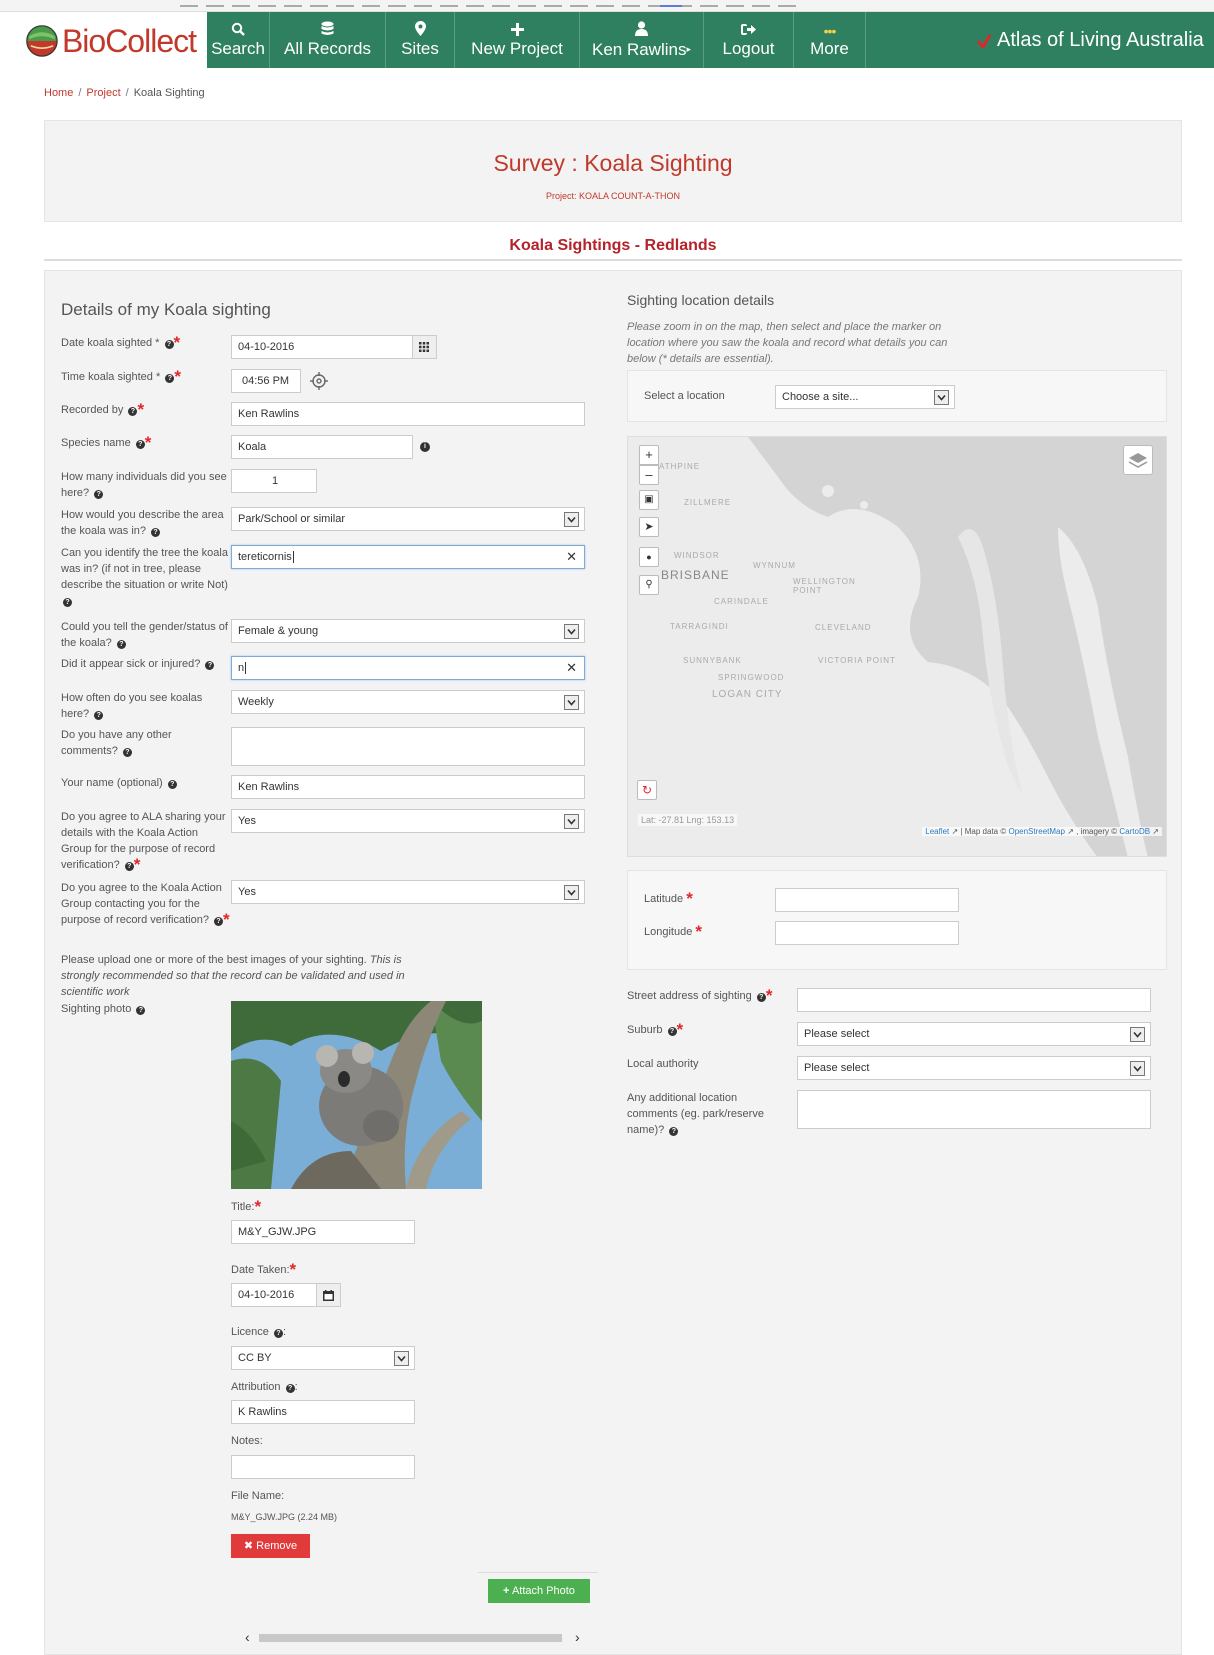 Image resolution: width=1214 pixels, height=1655 pixels. Describe the element at coordinates (829, 40) in the screenshot. I see `nav-more: ••• More` at that location.